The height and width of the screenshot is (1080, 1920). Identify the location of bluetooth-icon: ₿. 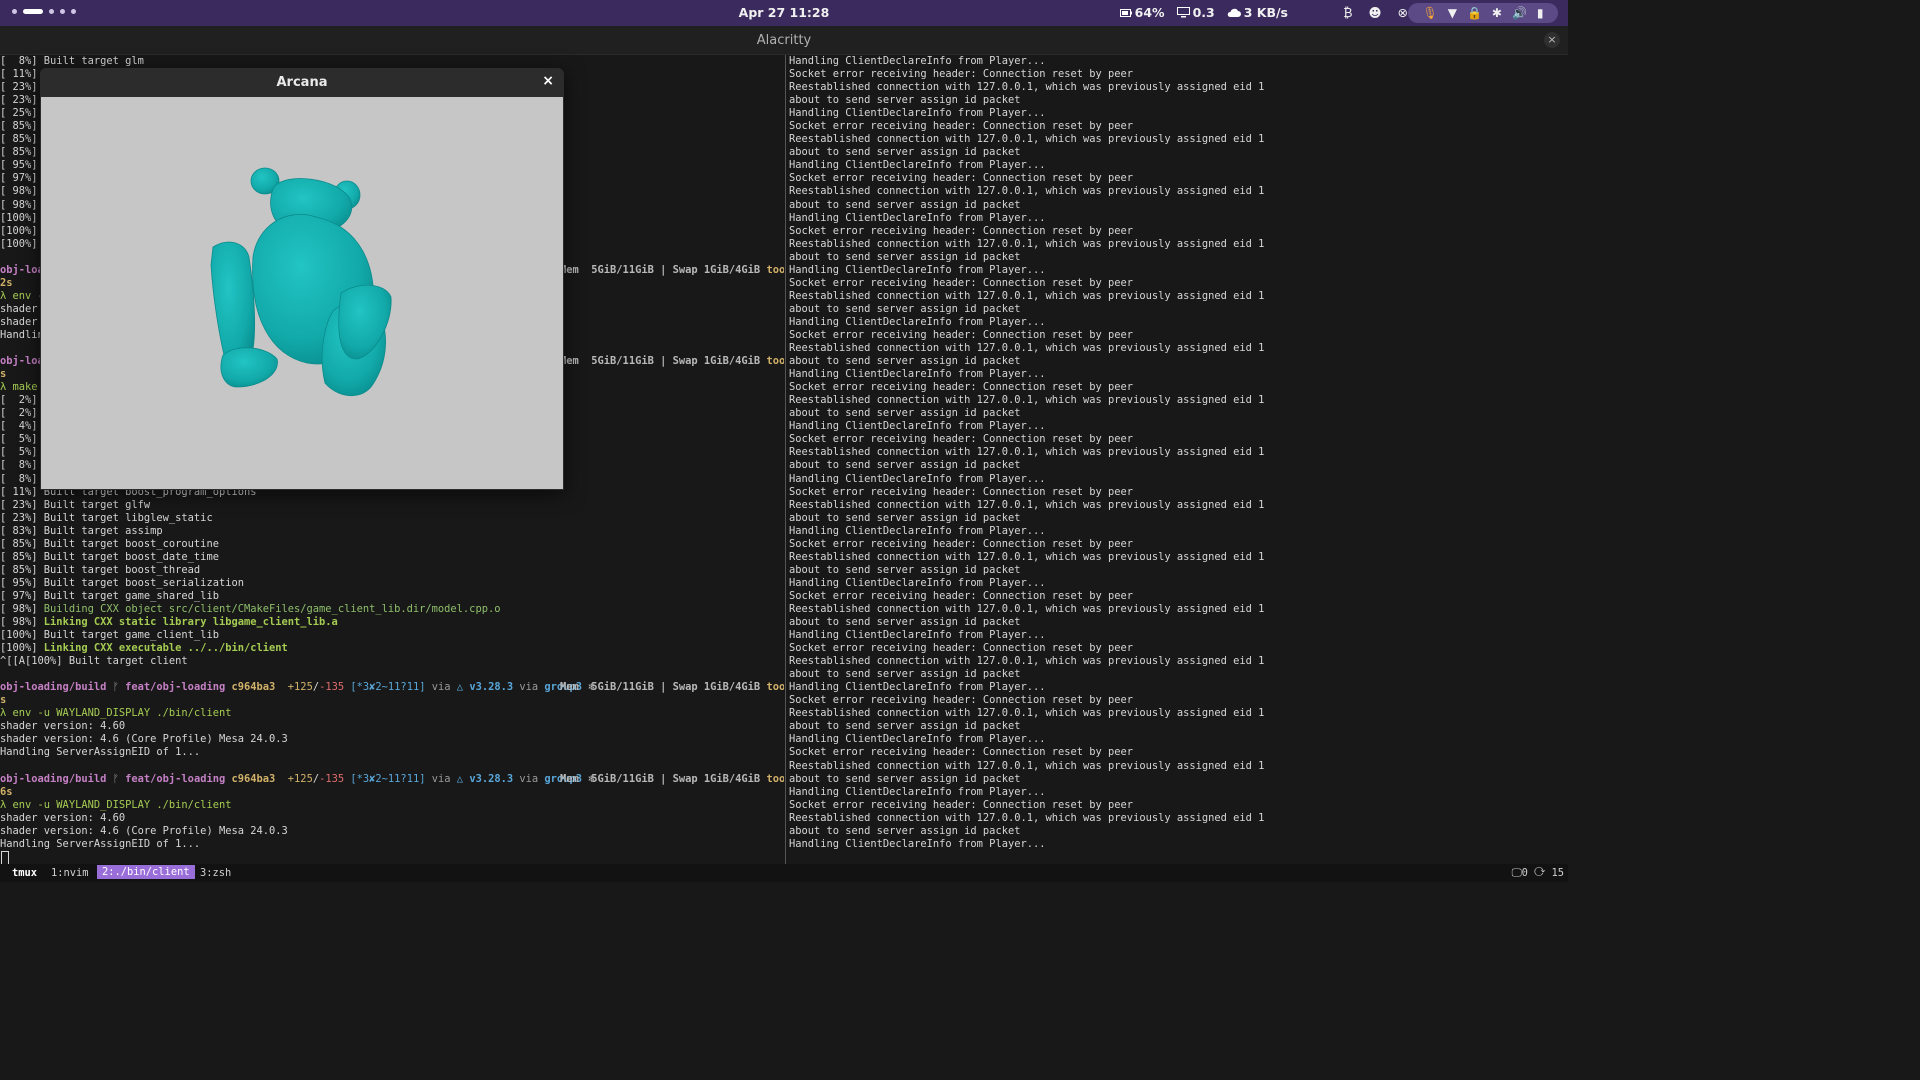
(1347, 12).